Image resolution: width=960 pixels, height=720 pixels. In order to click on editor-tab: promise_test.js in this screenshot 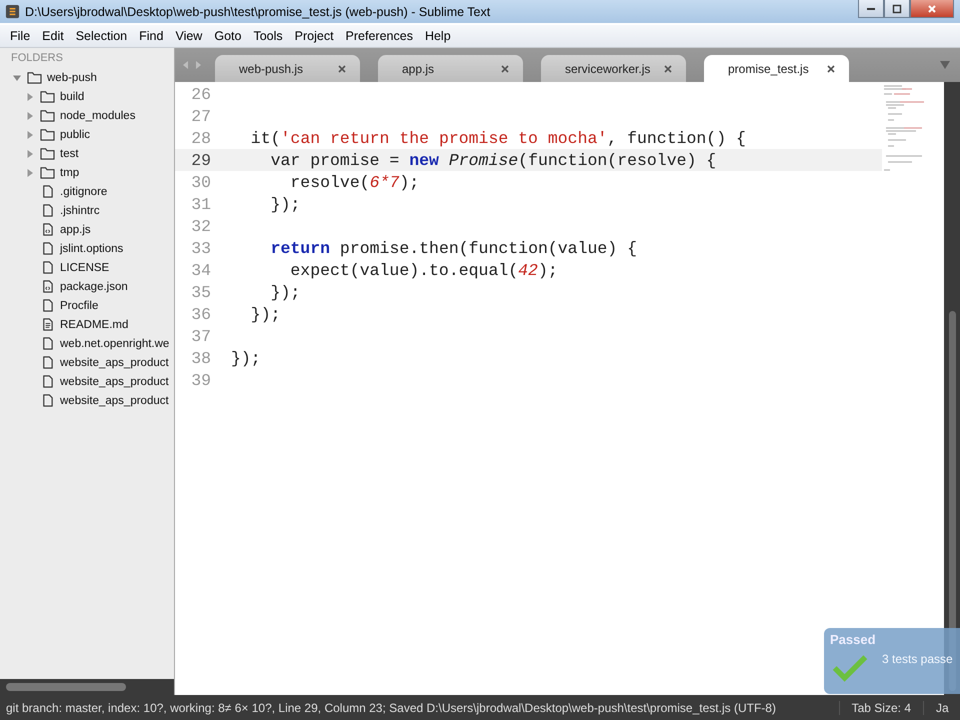, I will do `click(776, 68)`.